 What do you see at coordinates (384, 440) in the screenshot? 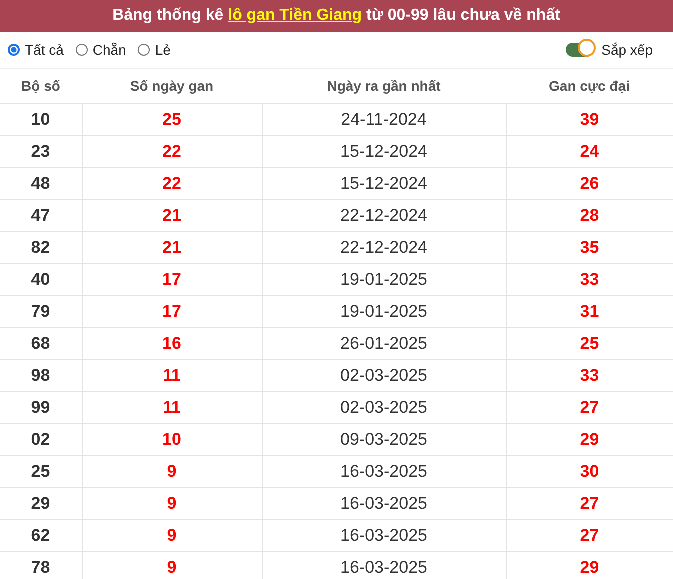
I see `date-cell: 09-03-2025` at bounding box center [384, 440].